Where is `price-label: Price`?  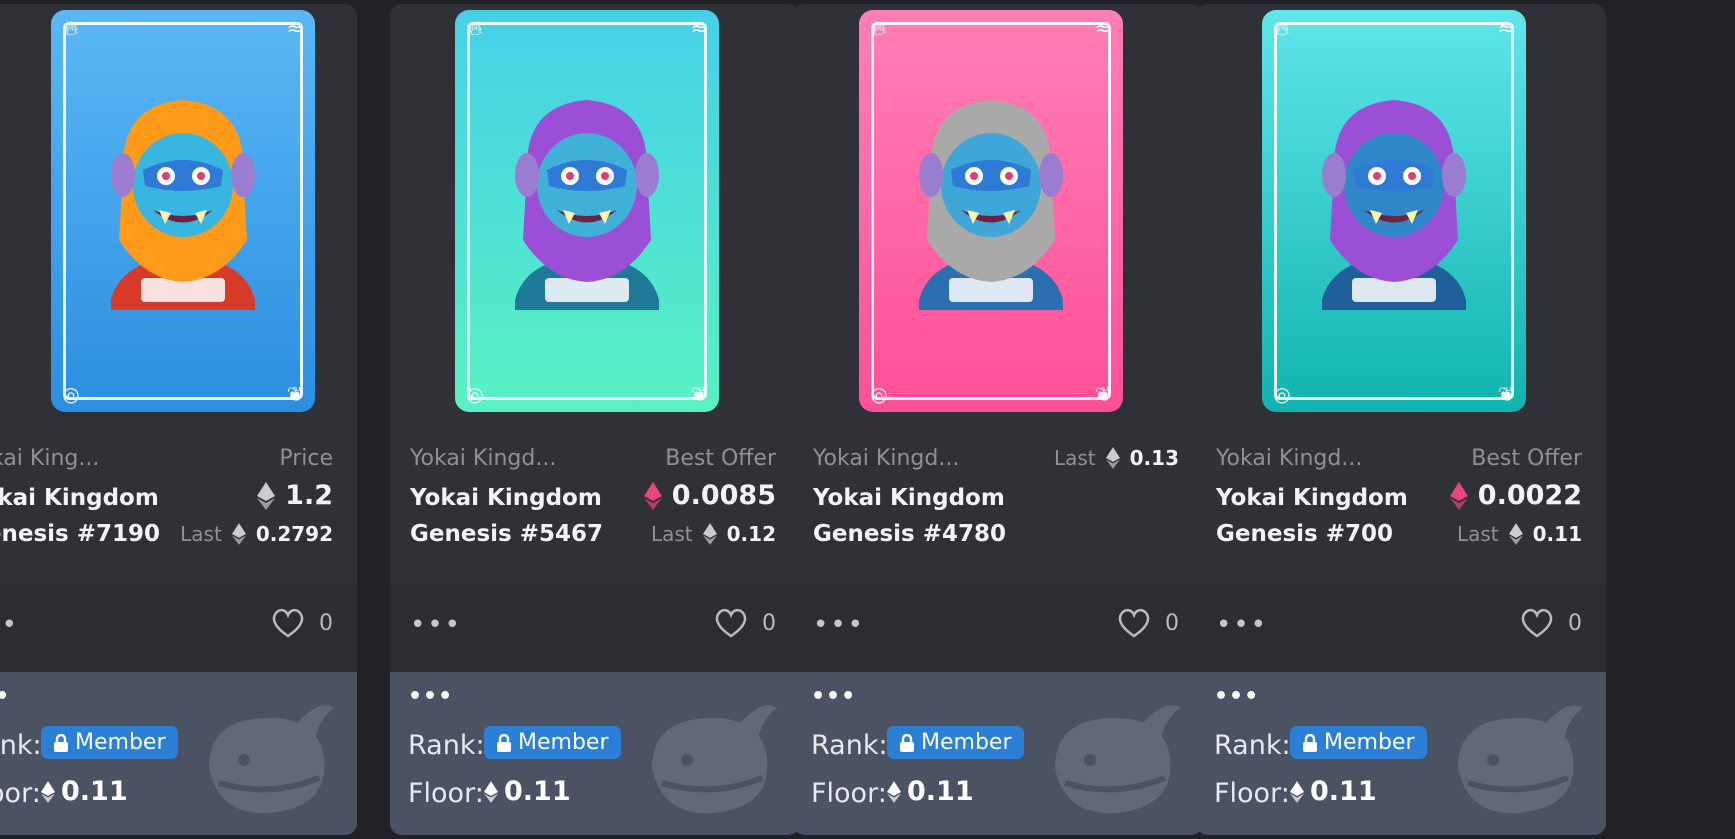
price-label: Price is located at coordinates (306, 458).